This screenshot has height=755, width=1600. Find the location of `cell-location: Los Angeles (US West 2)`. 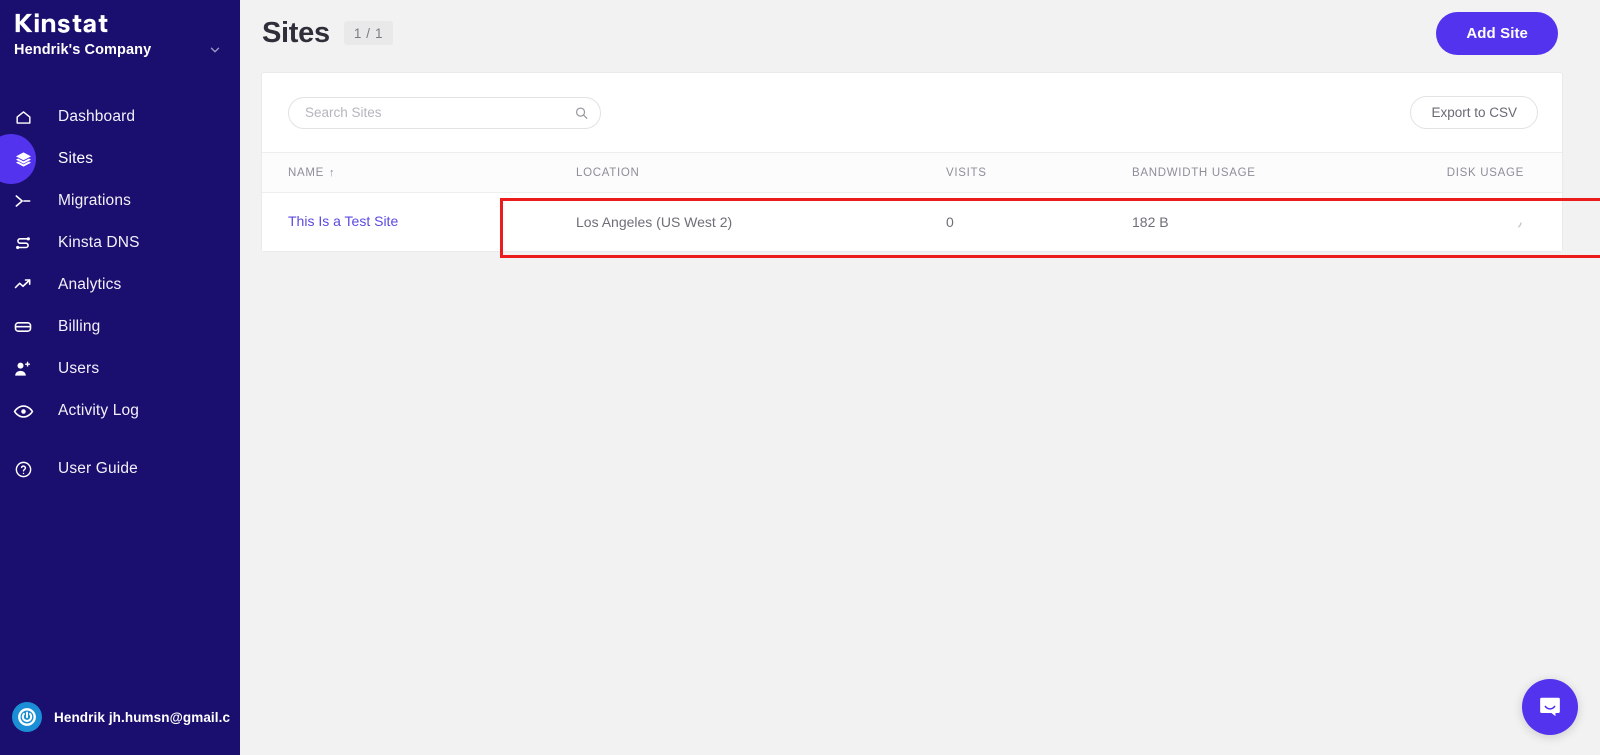

cell-location: Los Angeles (US West 2) is located at coordinates (654, 222).